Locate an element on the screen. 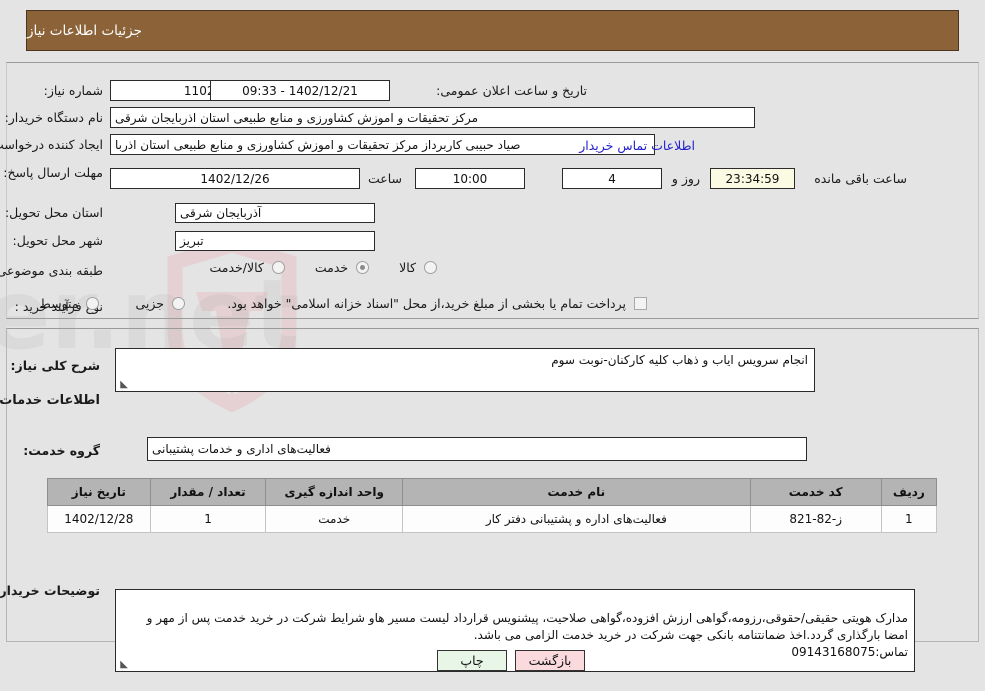 This screenshot has height=691, width=985. days-label: روز و is located at coordinates (685, 178).